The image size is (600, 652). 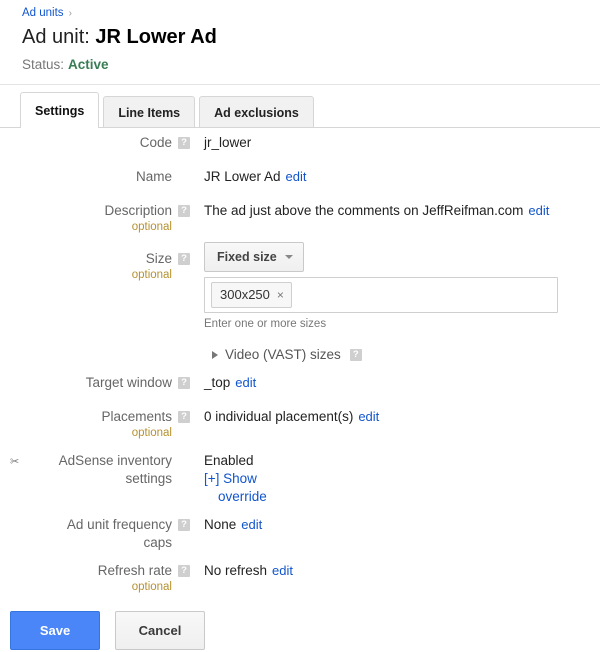 I want to click on size-chip-300x250: 300x250 ×, so click(x=251, y=295).